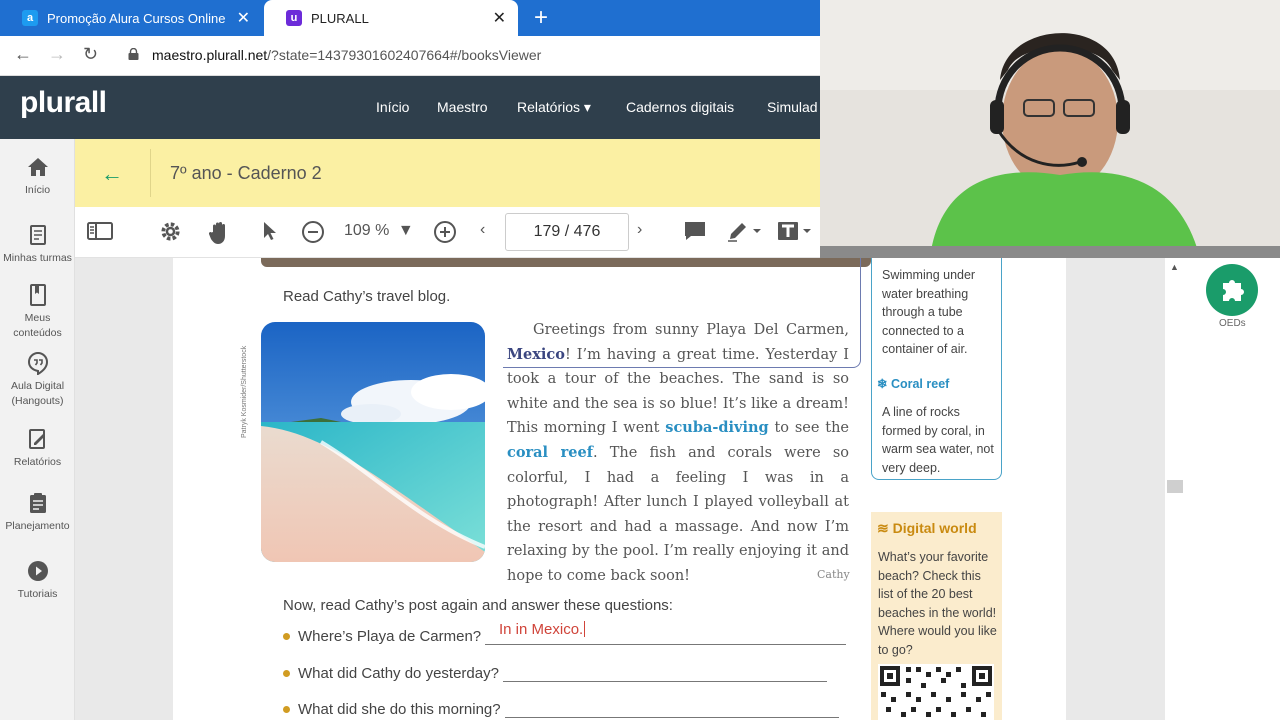 Image resolution: width=1280 pixels, height=720 pixels. I want to click on oed-button, so click(1232, 290).